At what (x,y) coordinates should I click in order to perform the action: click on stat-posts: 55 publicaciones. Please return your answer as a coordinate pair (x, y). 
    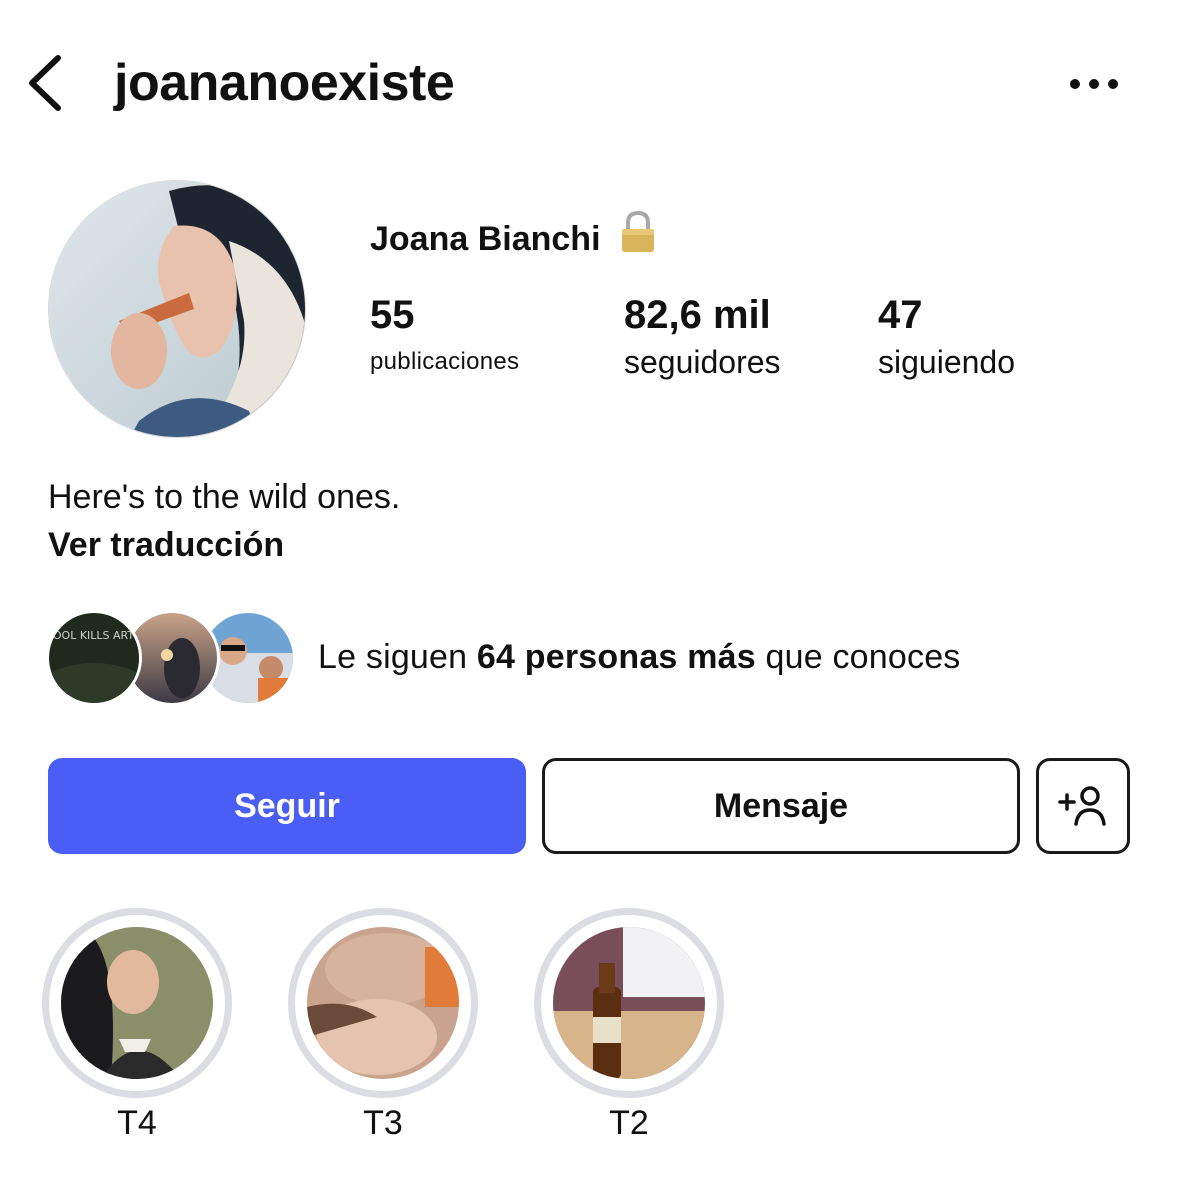
    Looking at the image, I should click on (444, 337).